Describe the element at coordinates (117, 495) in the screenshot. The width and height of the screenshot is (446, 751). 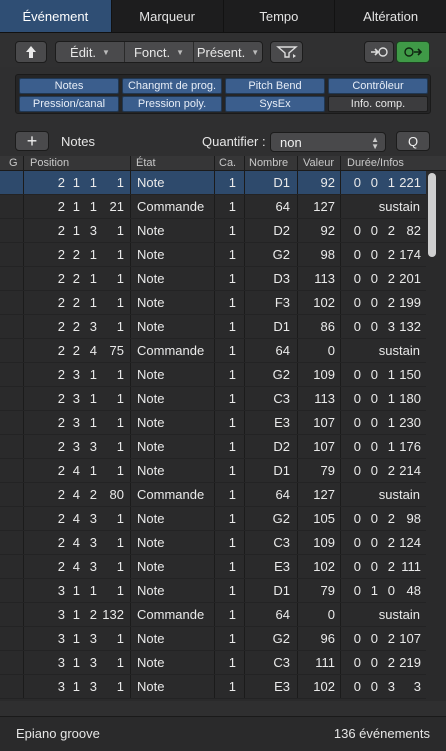
I see `cell-position: 80` at that location.